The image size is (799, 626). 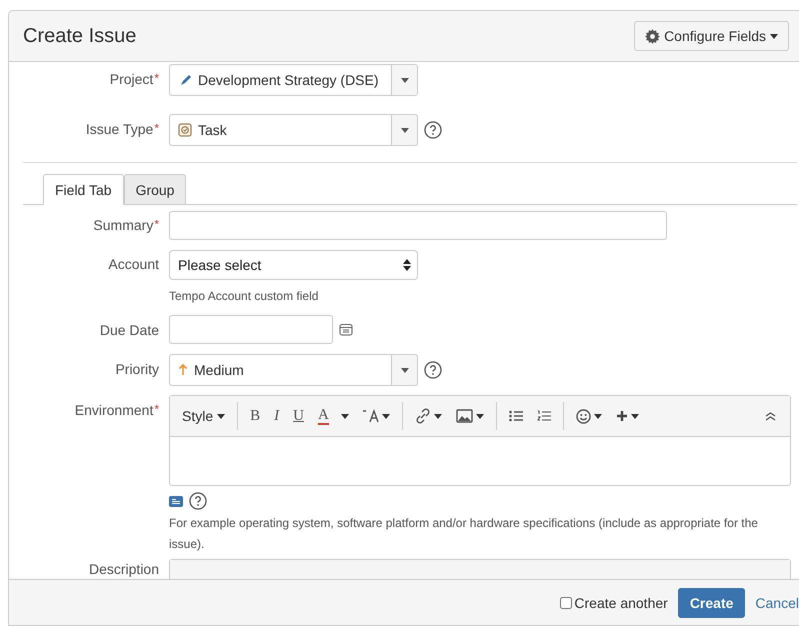 What do you see at coordinates (770, 416) in the screenshot?
I see `collapse-icon` at bounding box center [770, 416].